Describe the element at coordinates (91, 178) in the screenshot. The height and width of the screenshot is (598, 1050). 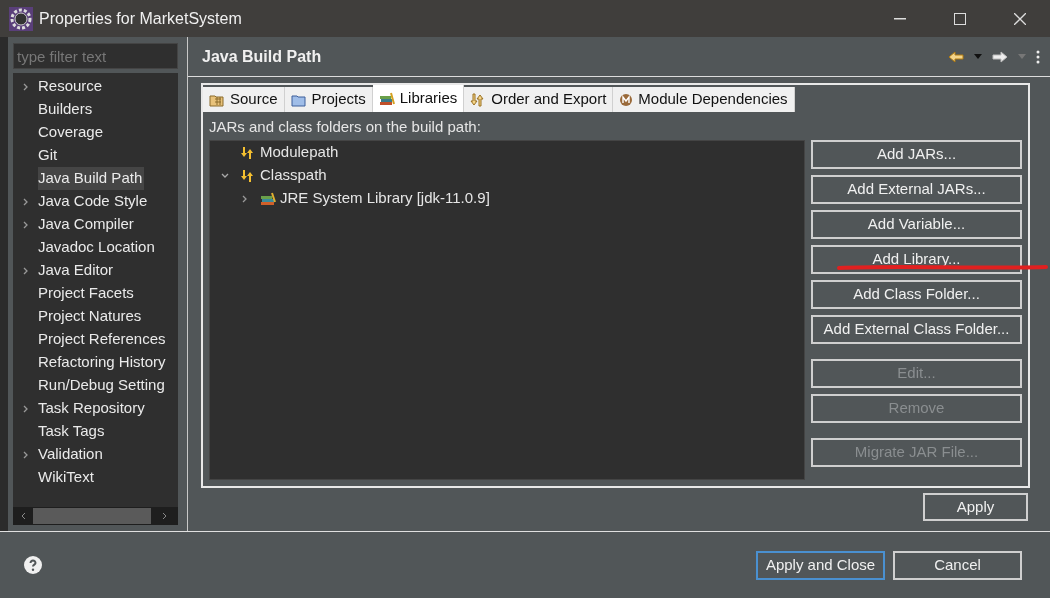
I see `sidebar-item: Java Build Path` at that location.